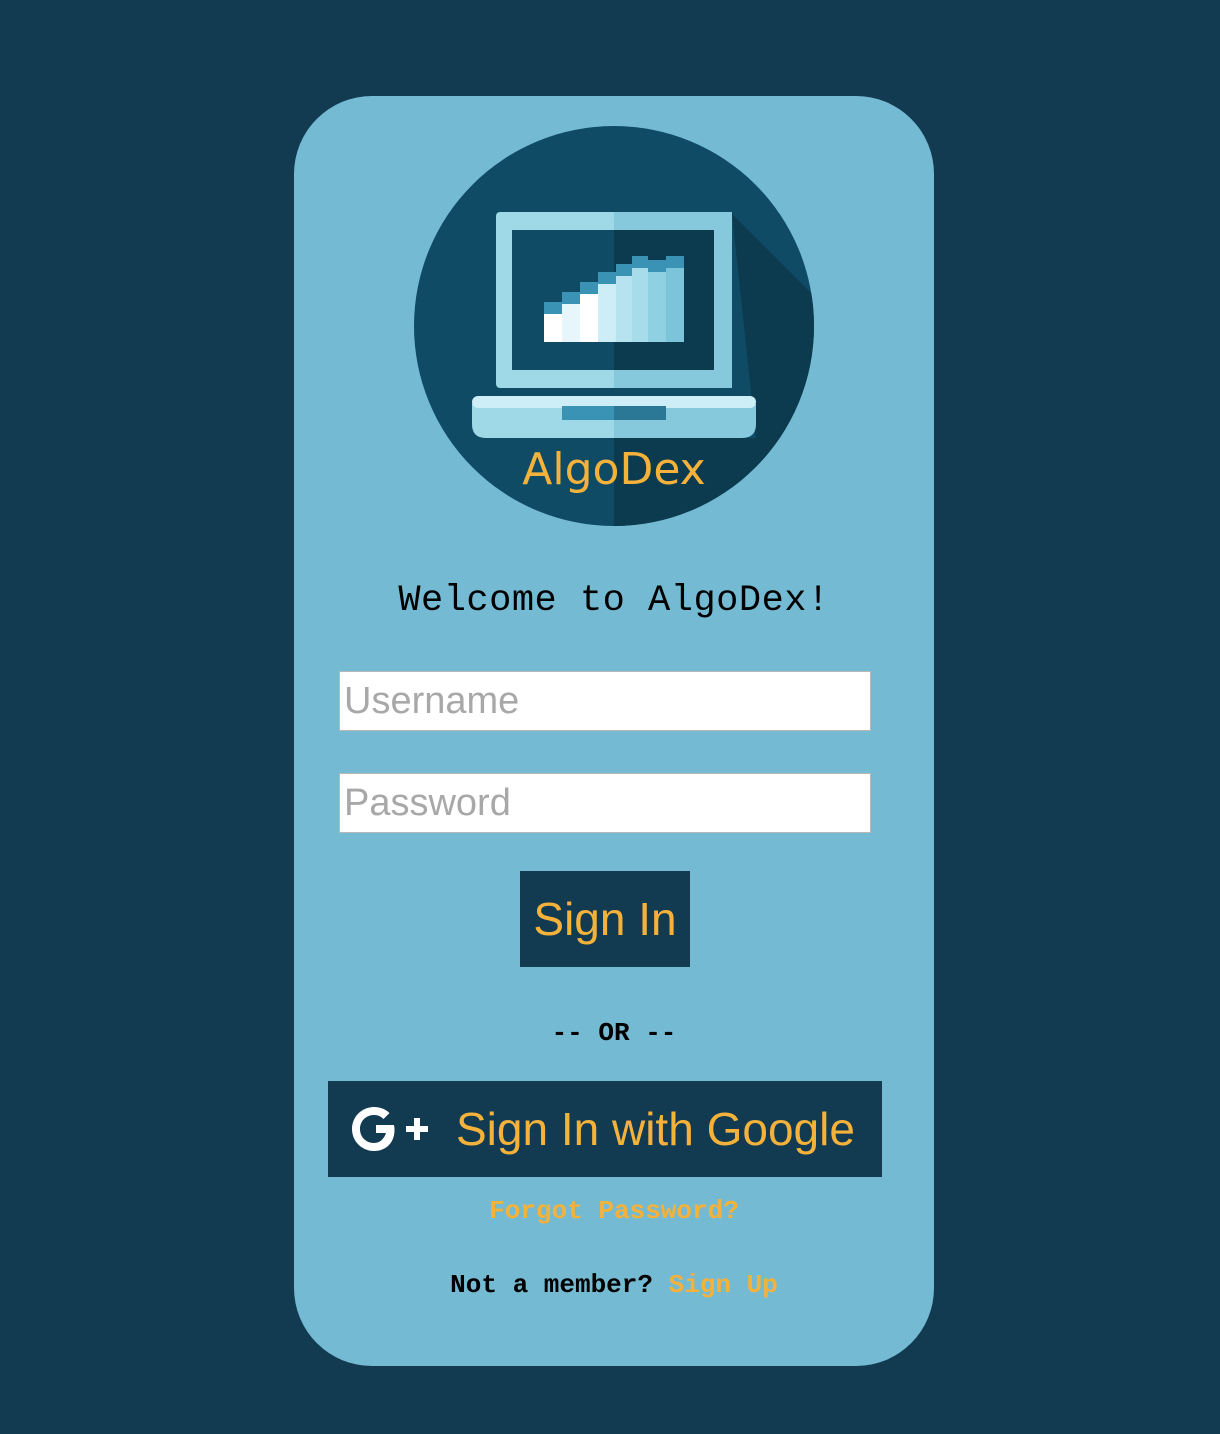 The image size is (1220, 1434). I want to click on member-prompt: Not a member? Sign Up, so click(614, 1285).